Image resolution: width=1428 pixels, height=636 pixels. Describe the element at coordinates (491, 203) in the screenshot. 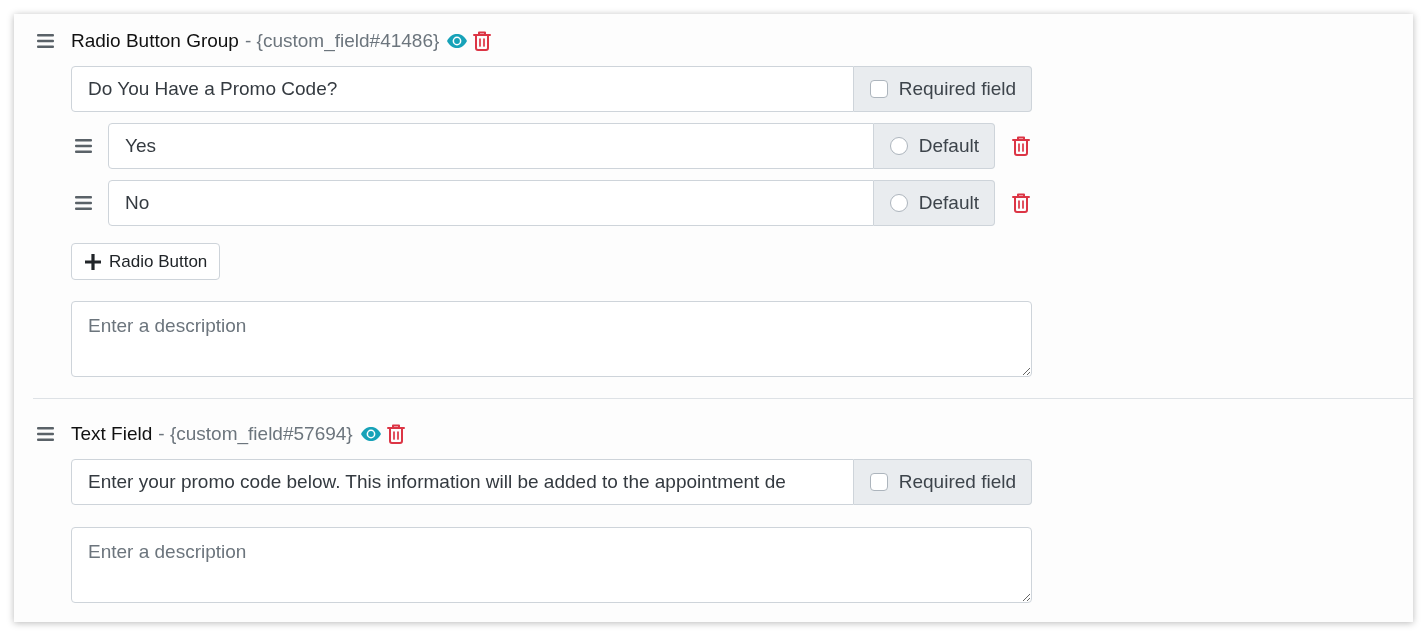

I see `option-field: No` at that location.